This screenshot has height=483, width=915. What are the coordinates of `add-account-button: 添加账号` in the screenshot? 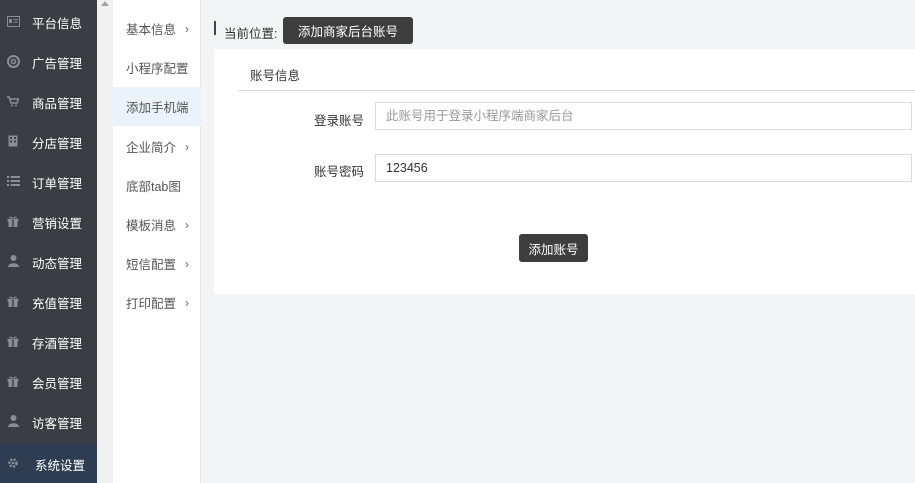 It's located at (553, 248).